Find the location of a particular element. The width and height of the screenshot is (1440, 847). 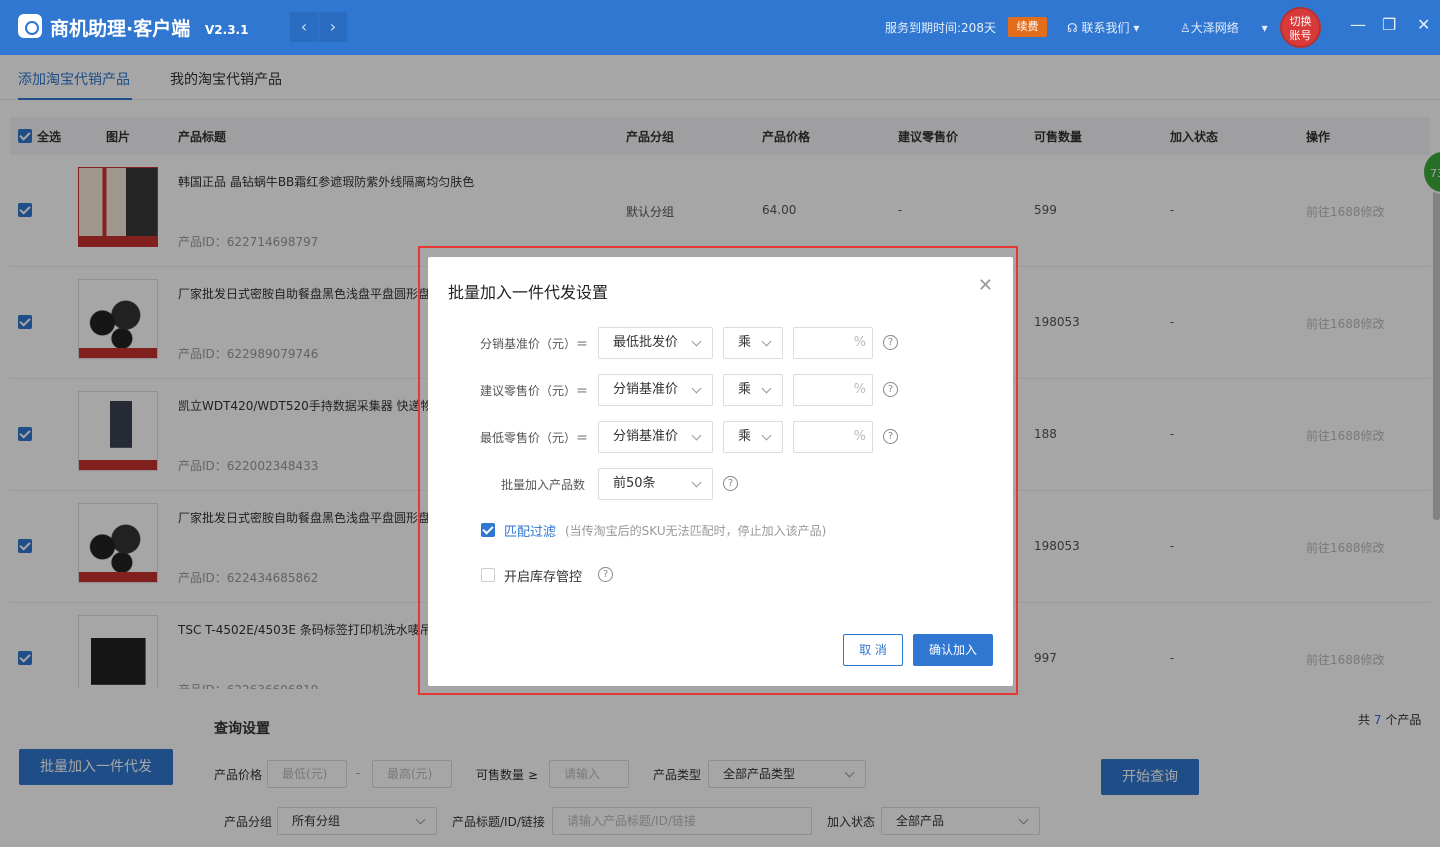

app-title: 商机助理·客户端 is located at coordinates (120, 29).